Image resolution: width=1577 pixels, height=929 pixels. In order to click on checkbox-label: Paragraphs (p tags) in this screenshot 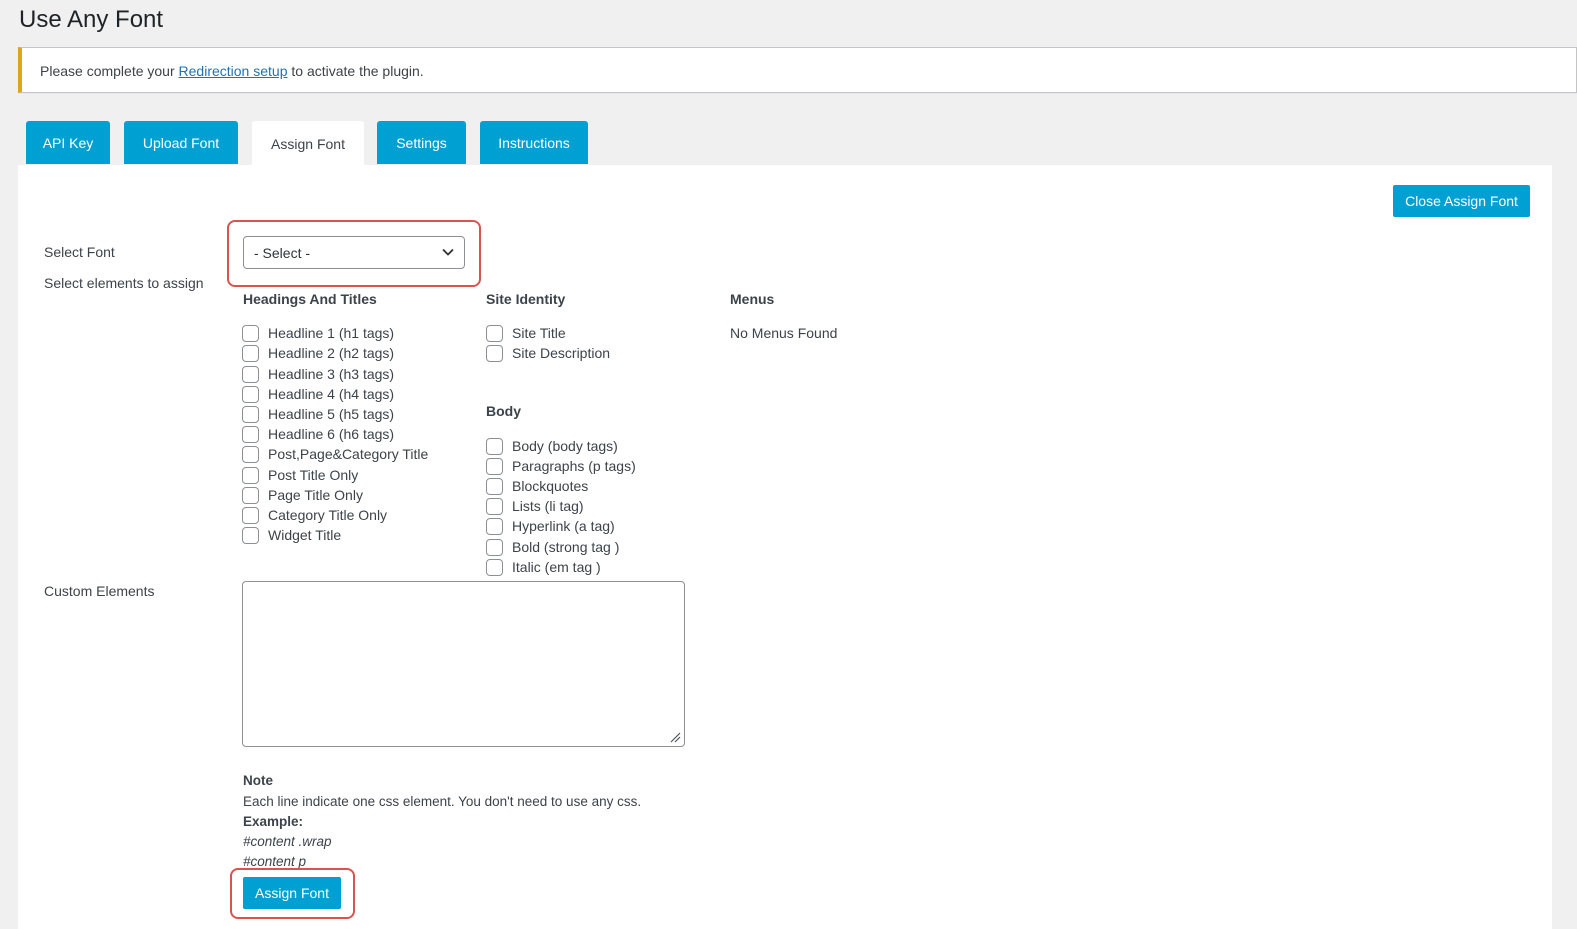, I will do `click(574, 466)`.